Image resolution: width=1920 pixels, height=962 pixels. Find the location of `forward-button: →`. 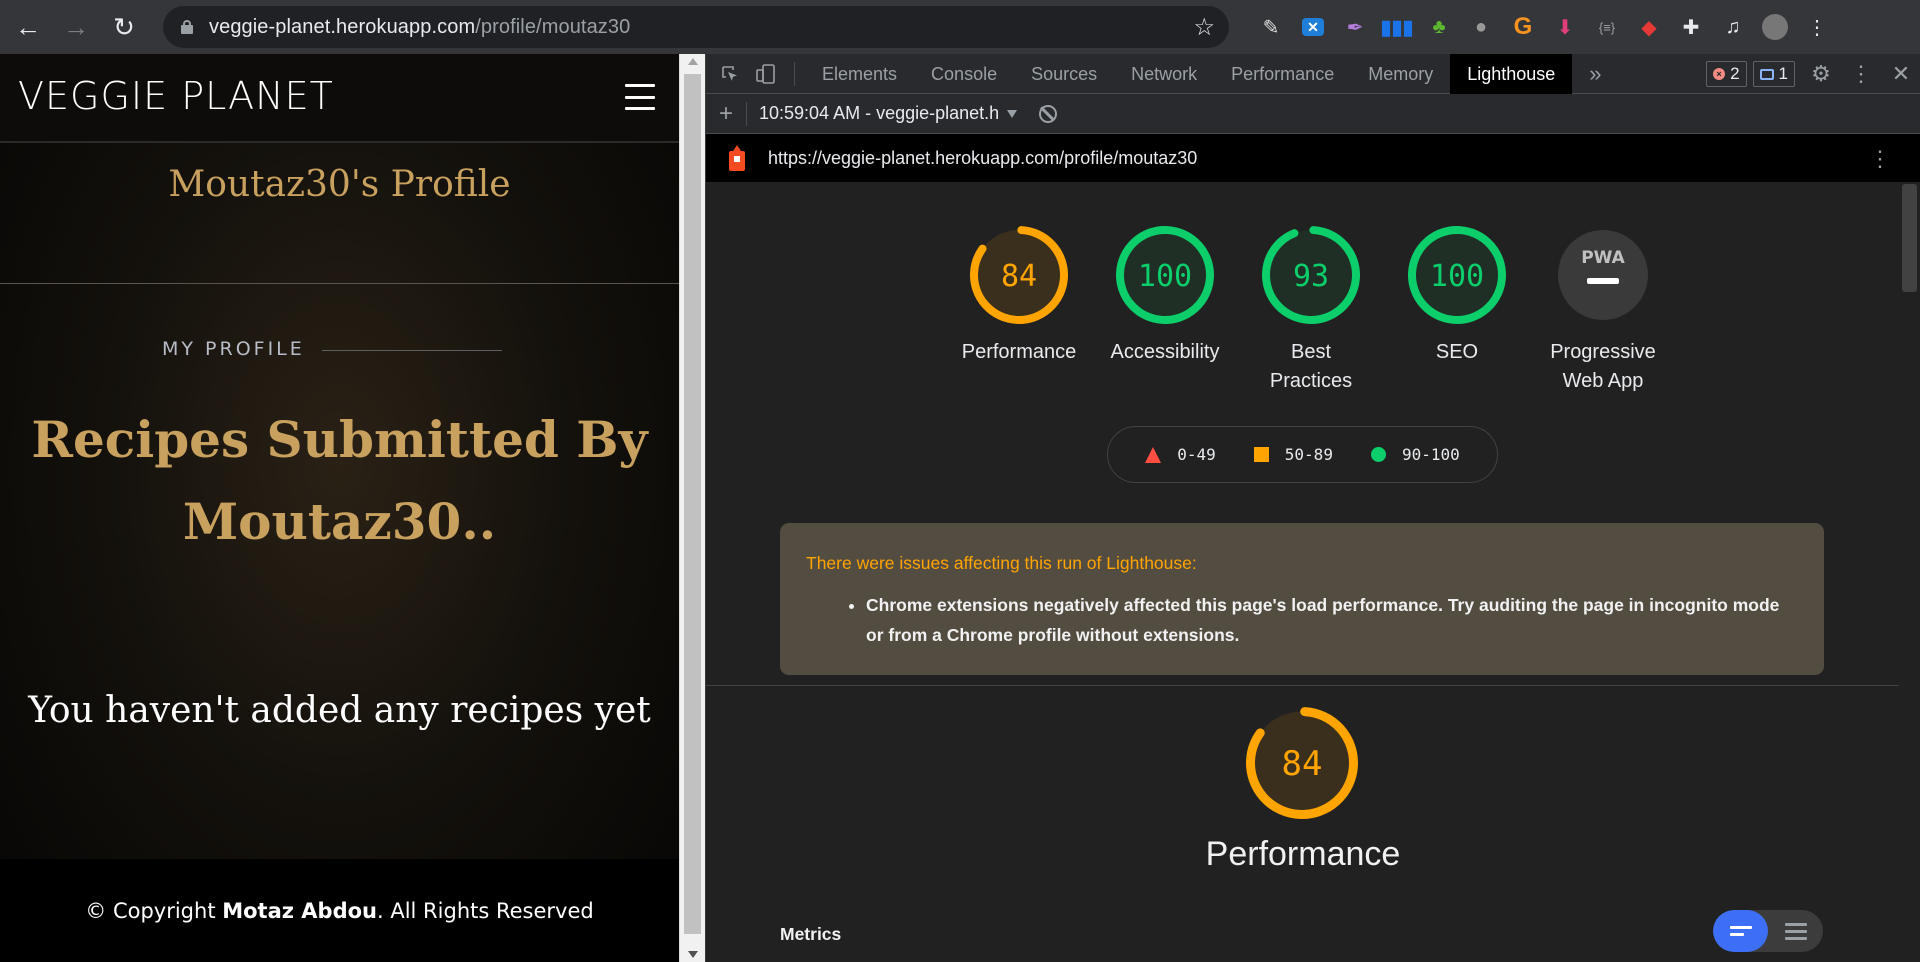

forward-button: → is located at coordinates (76, 27).